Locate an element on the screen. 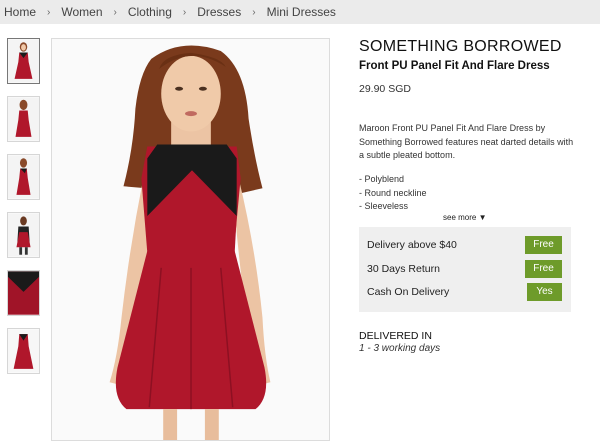 The image size is (600, 441). thumbnail-side is located at coordinates (23, 177).